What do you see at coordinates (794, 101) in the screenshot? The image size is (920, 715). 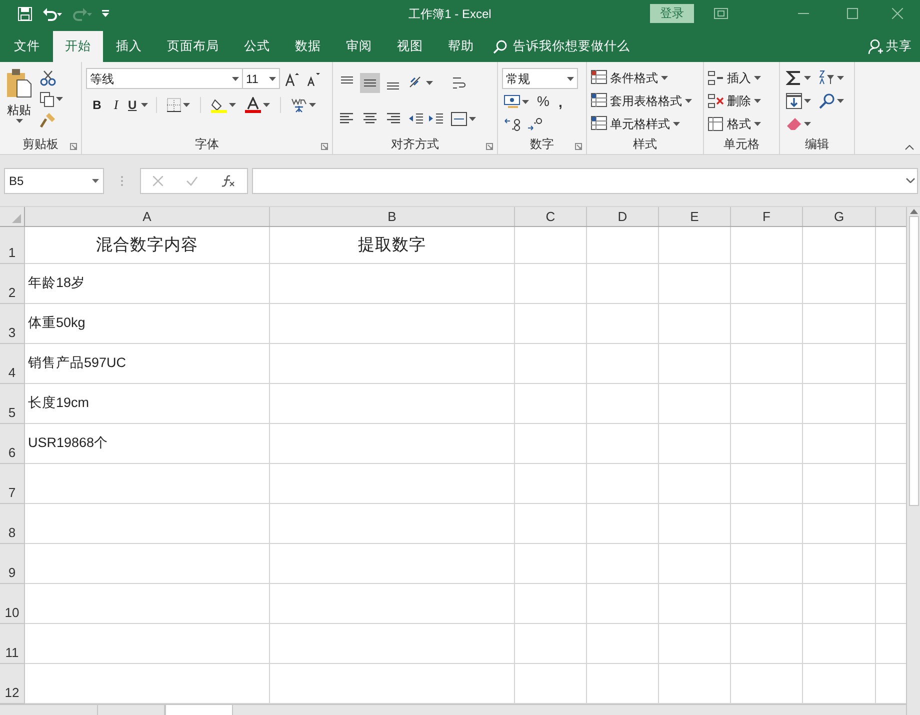 I see `fill-down-icon` at bounding box center [794, 101].